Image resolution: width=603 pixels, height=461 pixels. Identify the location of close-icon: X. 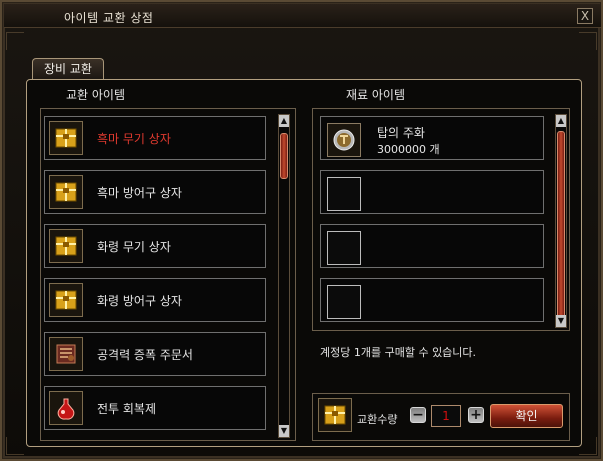
(585, 16).